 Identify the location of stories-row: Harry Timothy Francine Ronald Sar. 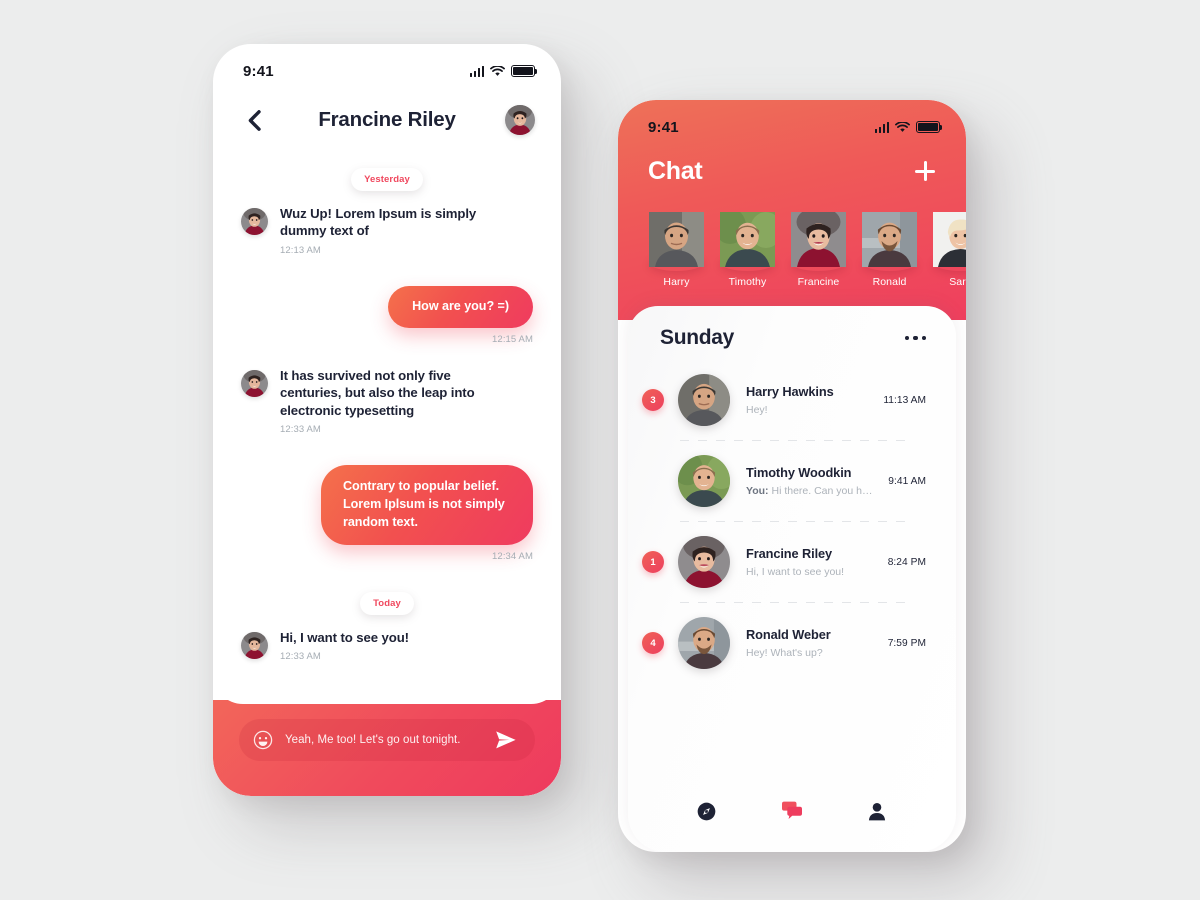
(792, 242).